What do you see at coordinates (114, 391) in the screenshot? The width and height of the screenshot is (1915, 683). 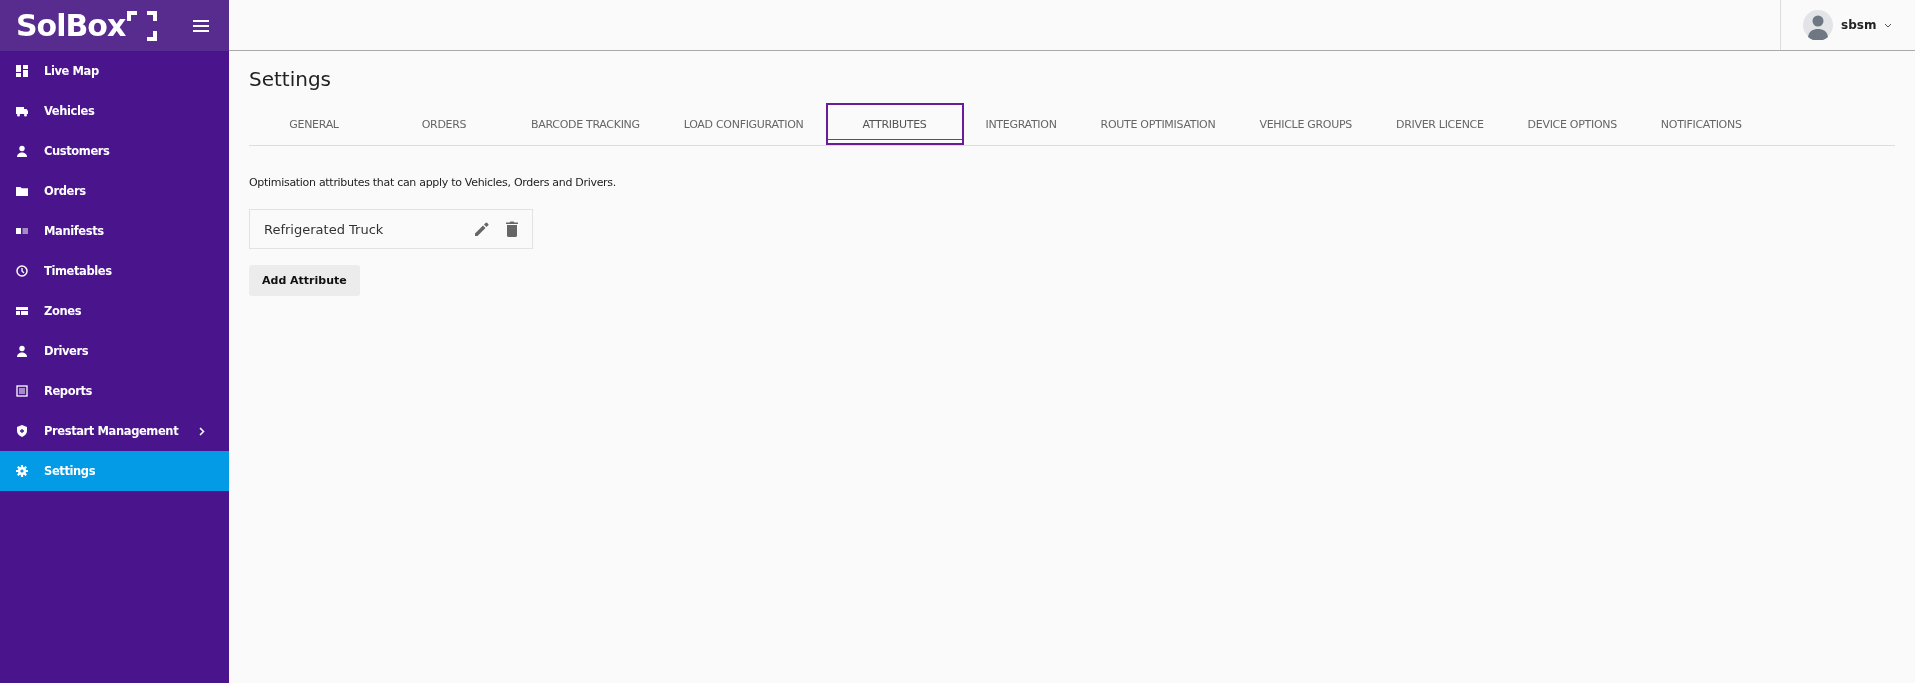 I see `sidebar-item: Reports` at bounding box center [114, 391].